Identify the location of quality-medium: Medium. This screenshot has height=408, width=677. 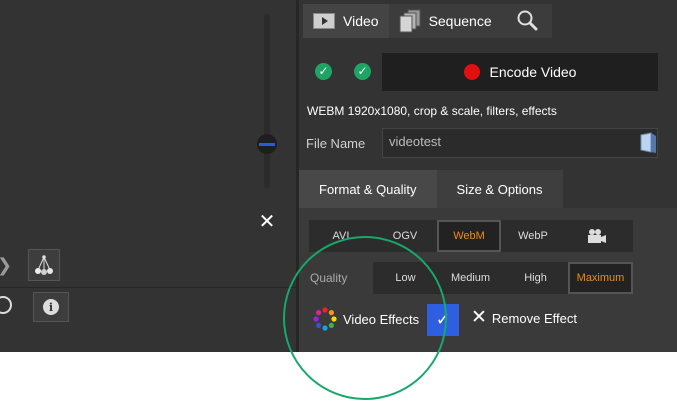
(470, 278).